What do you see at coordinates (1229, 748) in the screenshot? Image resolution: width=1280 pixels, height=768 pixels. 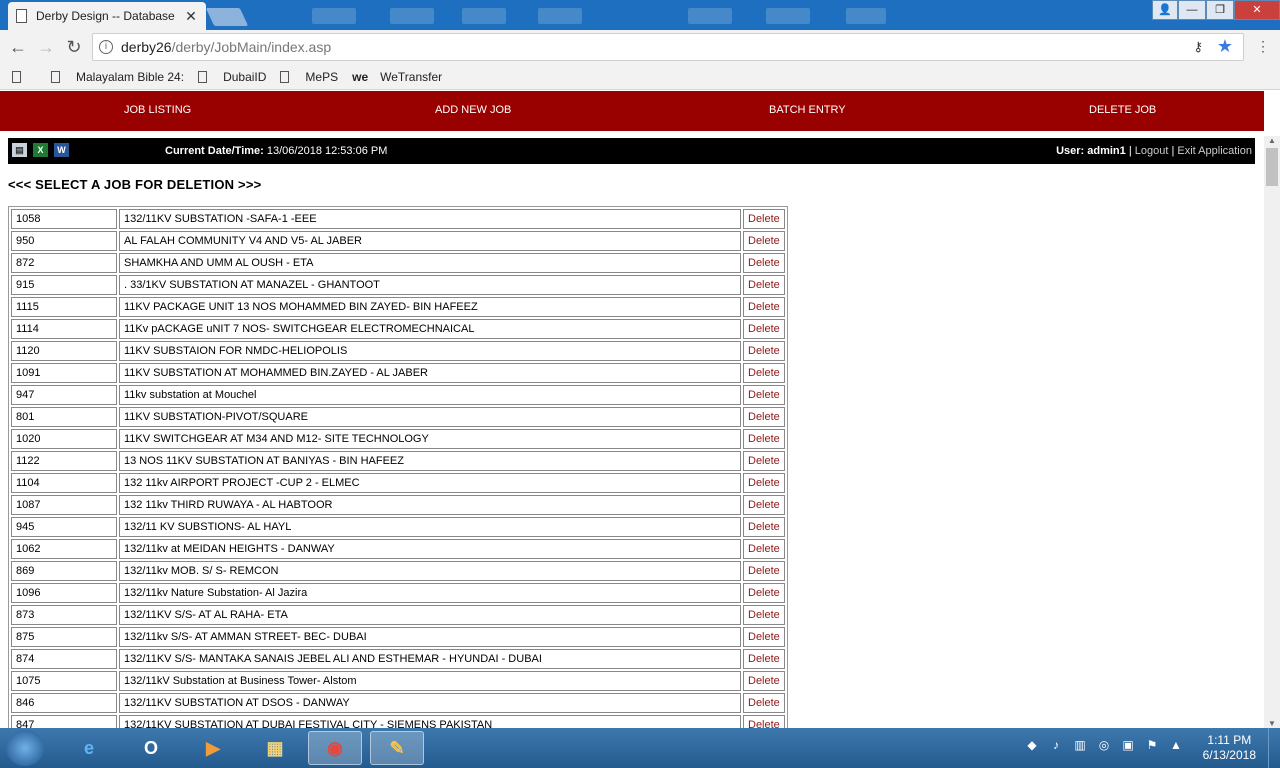 I see `taskbar-clock: 1:11 PM 6/13/2018` at bounding box center [1229, 748].